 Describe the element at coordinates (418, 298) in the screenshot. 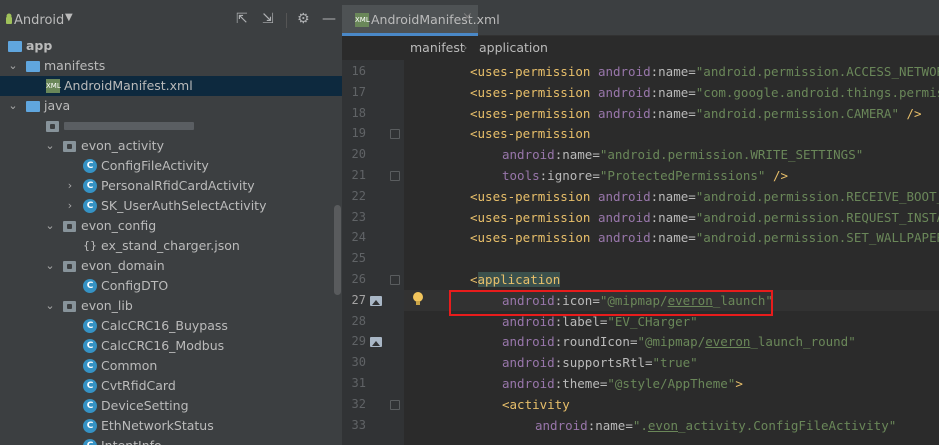

I see `lightbulb-icon` at that location.